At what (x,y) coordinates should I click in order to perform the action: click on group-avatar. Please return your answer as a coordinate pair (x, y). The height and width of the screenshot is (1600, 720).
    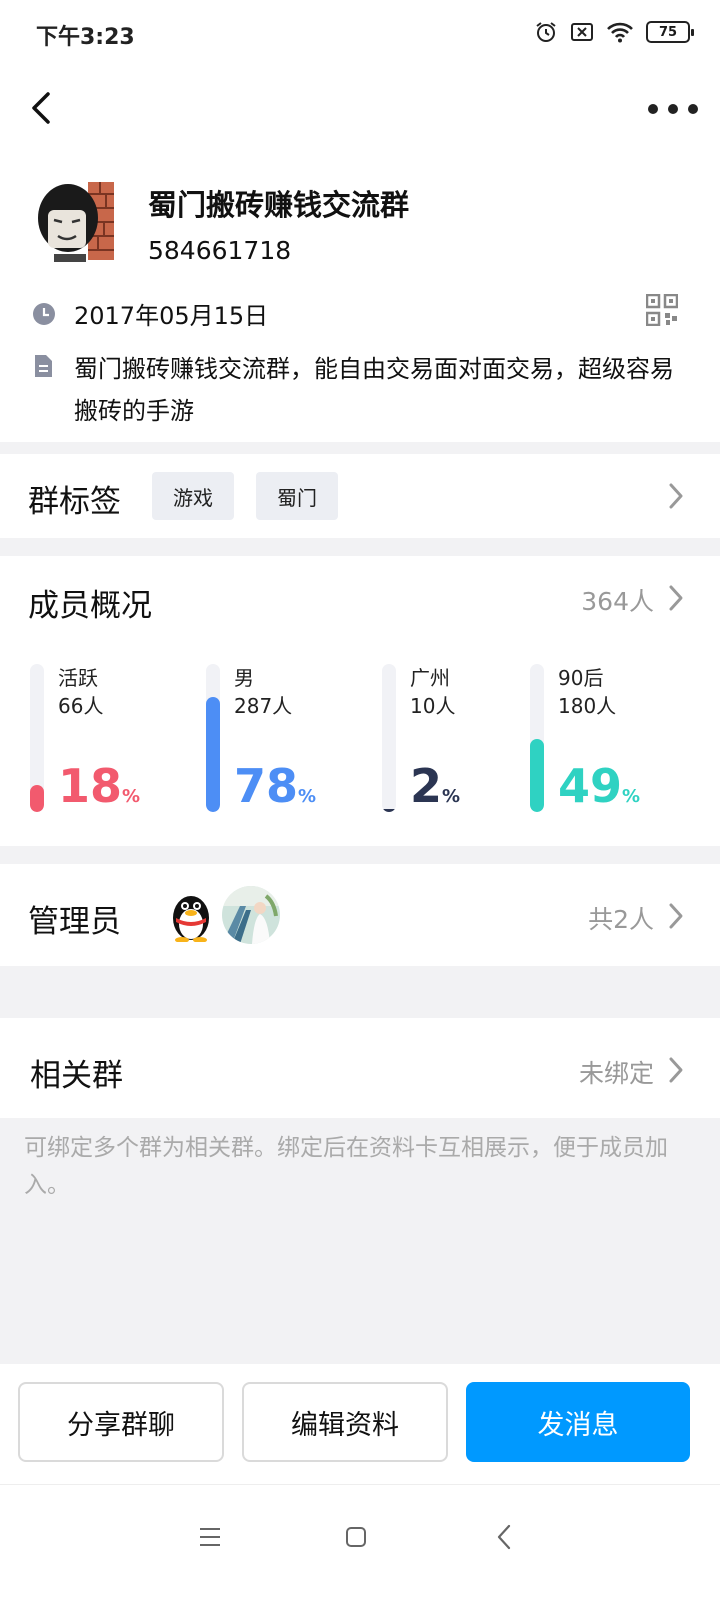
    Looking at the image, I should click on (76, 218).